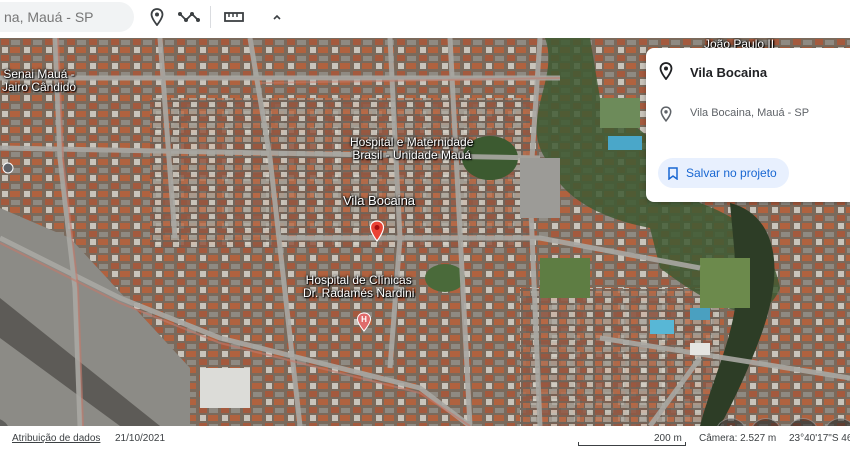 Image resolution: width=850 pixels, height=450 pixels. I want to click on save-to-project-label: Salvar no projeto, so click(731, 173).